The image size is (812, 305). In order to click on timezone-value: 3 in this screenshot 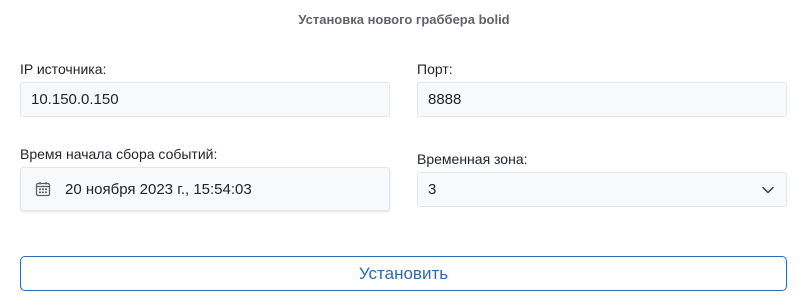, I will do `click(432, 189)`.